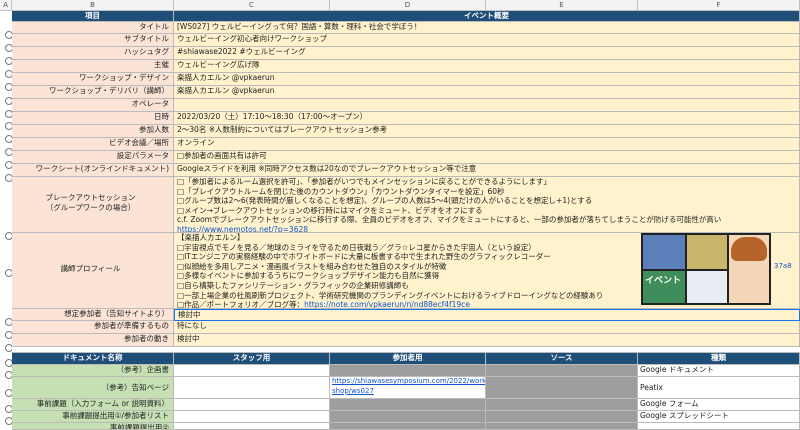  Describe the element at coordinates (93, 5) in the screenshot. I see `column-header-b: B` at that location.